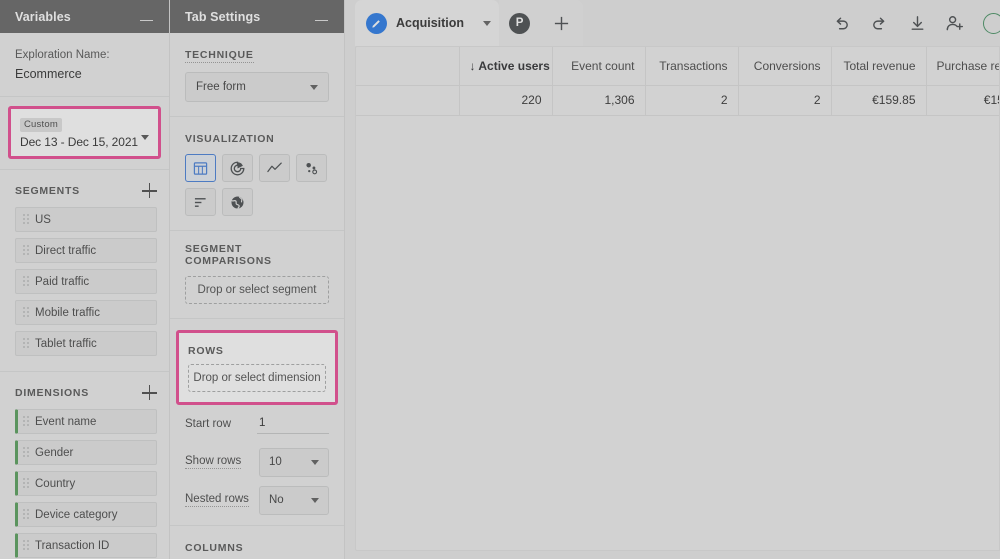  What do you see at coordinates (86, 190) in the screenshot?
I see `segments-header: SEGMENTS` at bounding box center [86, 190].